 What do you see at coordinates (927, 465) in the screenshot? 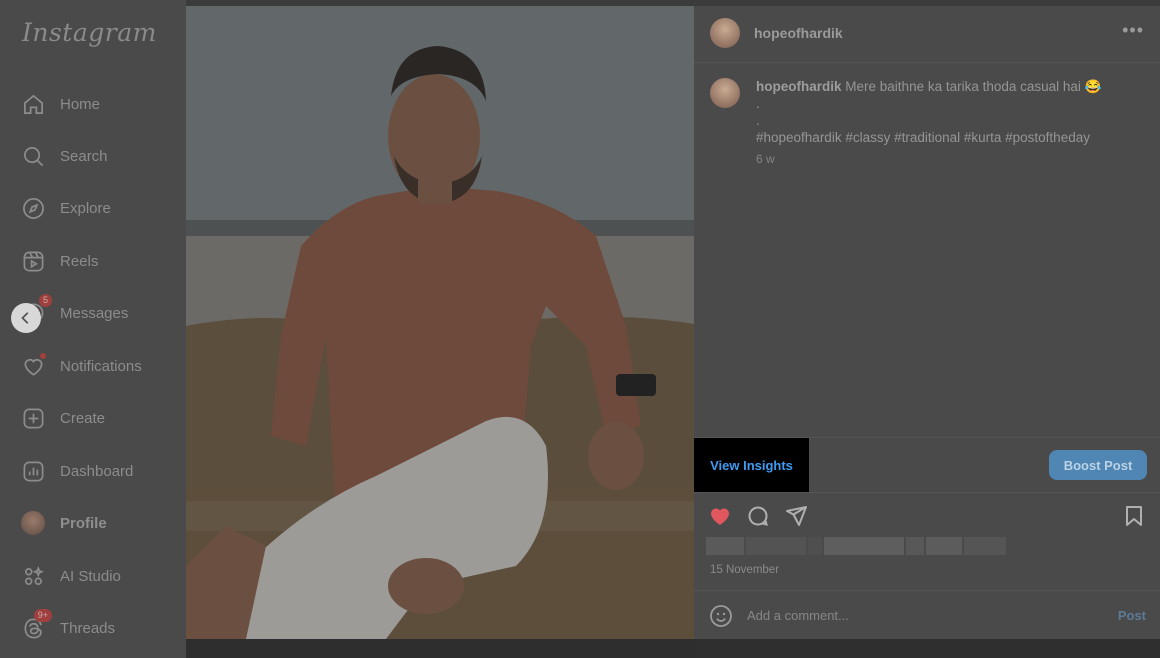
I see `insights-bar: View Insights Boost Post` at bounding box center [927, 465].